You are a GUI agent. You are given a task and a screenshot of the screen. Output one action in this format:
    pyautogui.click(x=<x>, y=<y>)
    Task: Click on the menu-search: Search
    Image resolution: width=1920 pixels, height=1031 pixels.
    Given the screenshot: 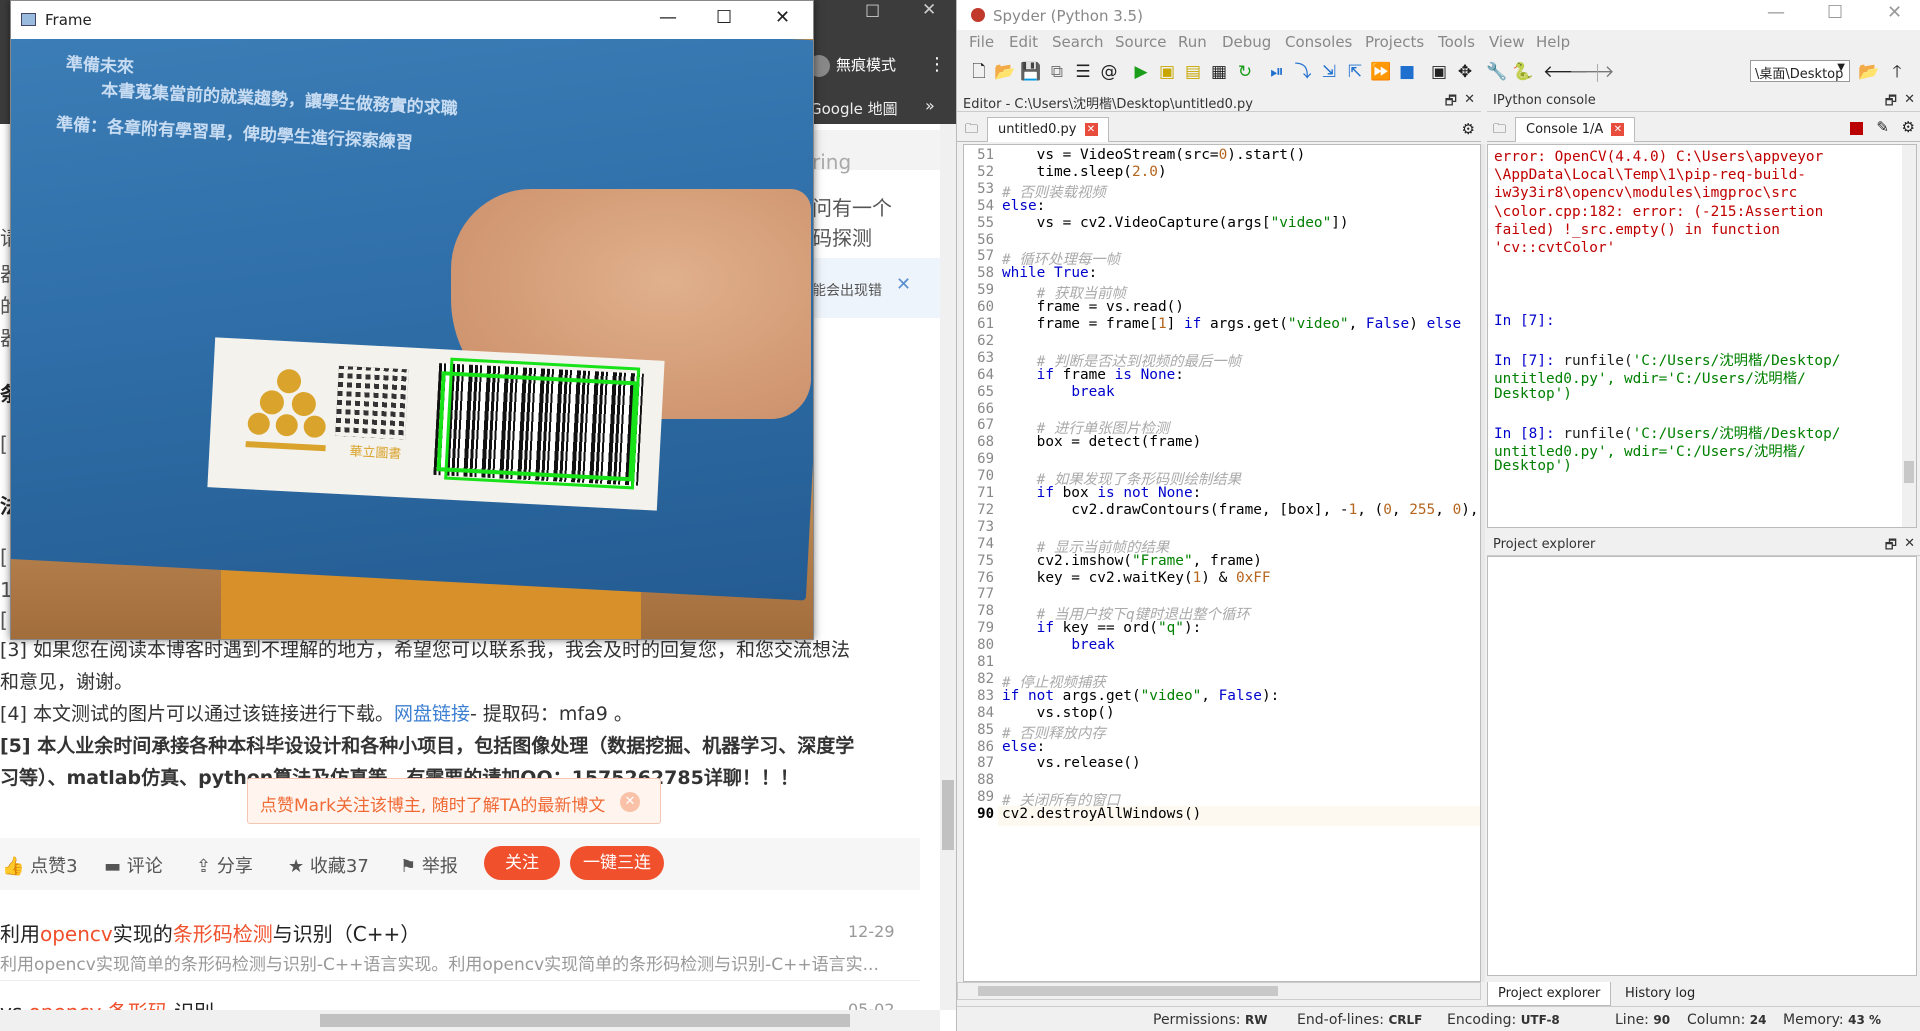 What is the action you would take?
    pyautogui.click(x=1078, y=42)
    